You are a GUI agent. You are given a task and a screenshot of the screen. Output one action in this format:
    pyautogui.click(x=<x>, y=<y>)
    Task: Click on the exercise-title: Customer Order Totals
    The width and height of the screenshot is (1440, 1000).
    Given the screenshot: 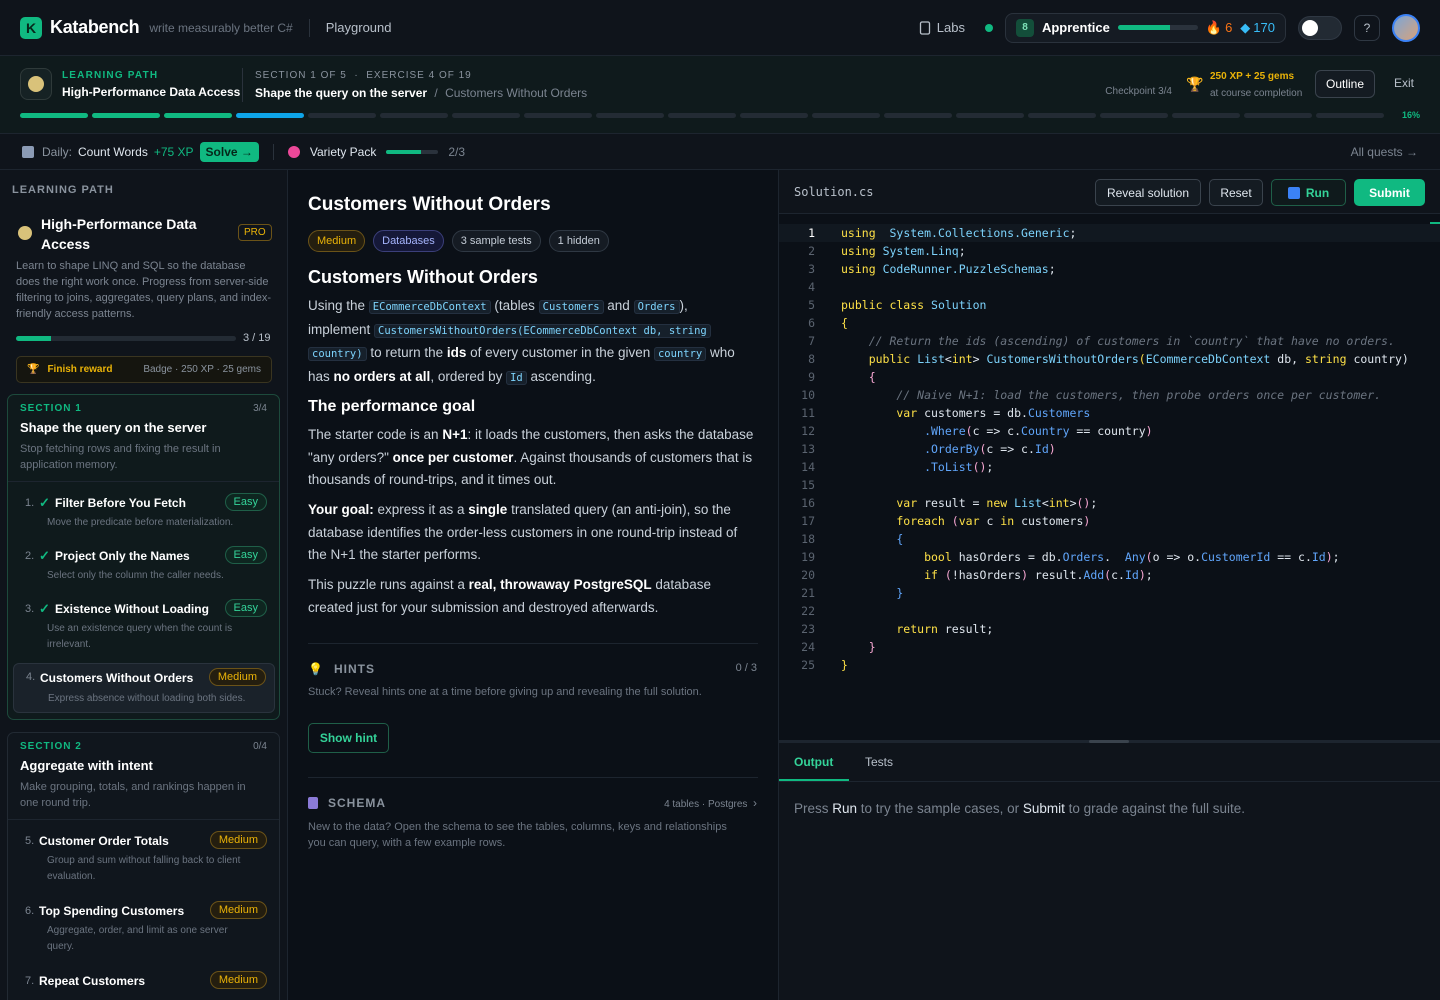 What is the action you would take?
    pyautogui.click(x=104, y=841)
    